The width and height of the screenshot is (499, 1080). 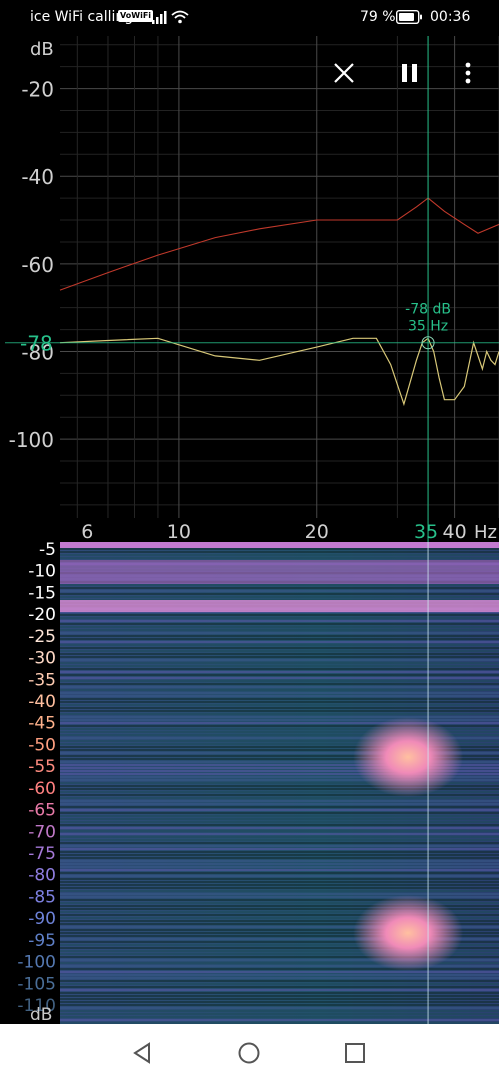 I want to click on spectrogram-tick-label: -100, so click(x=36, y=963).